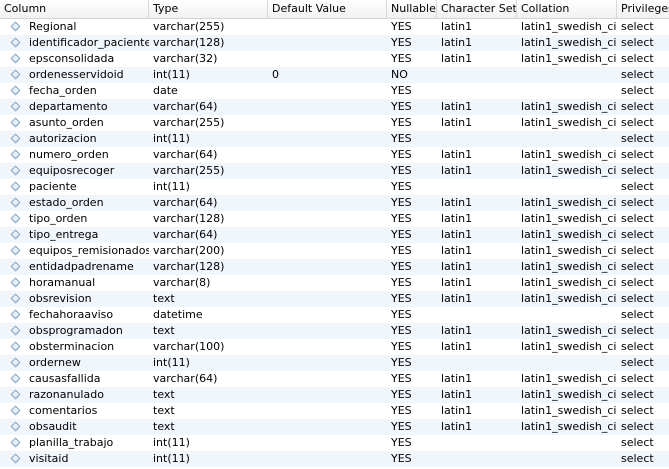  Describe the element at coordinates (58, 218) in the screenshot. I see `column-name-cell: tipo_orden` at that location.